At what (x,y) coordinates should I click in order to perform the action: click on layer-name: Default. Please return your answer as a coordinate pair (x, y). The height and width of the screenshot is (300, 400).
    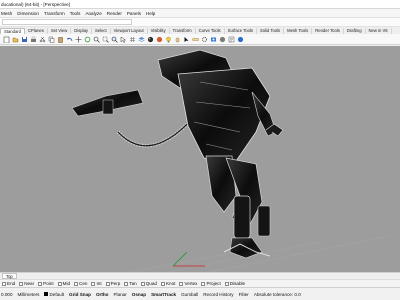
    Looking at the image, I should click on (57, 294).